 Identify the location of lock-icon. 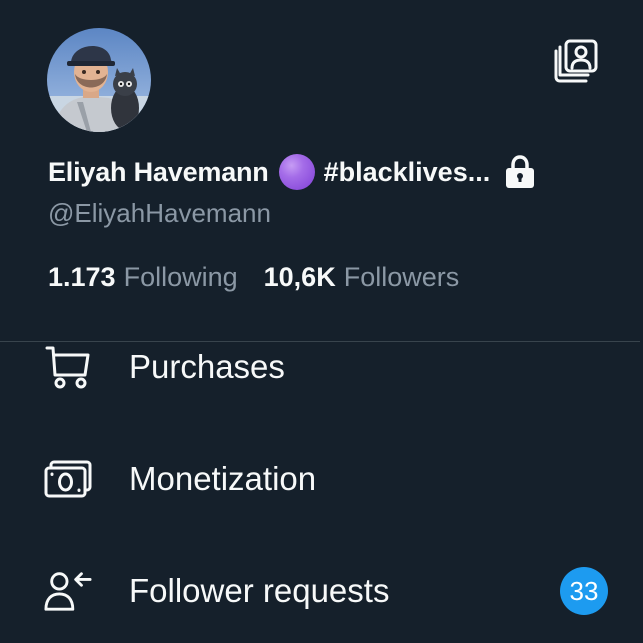
(520, 172).